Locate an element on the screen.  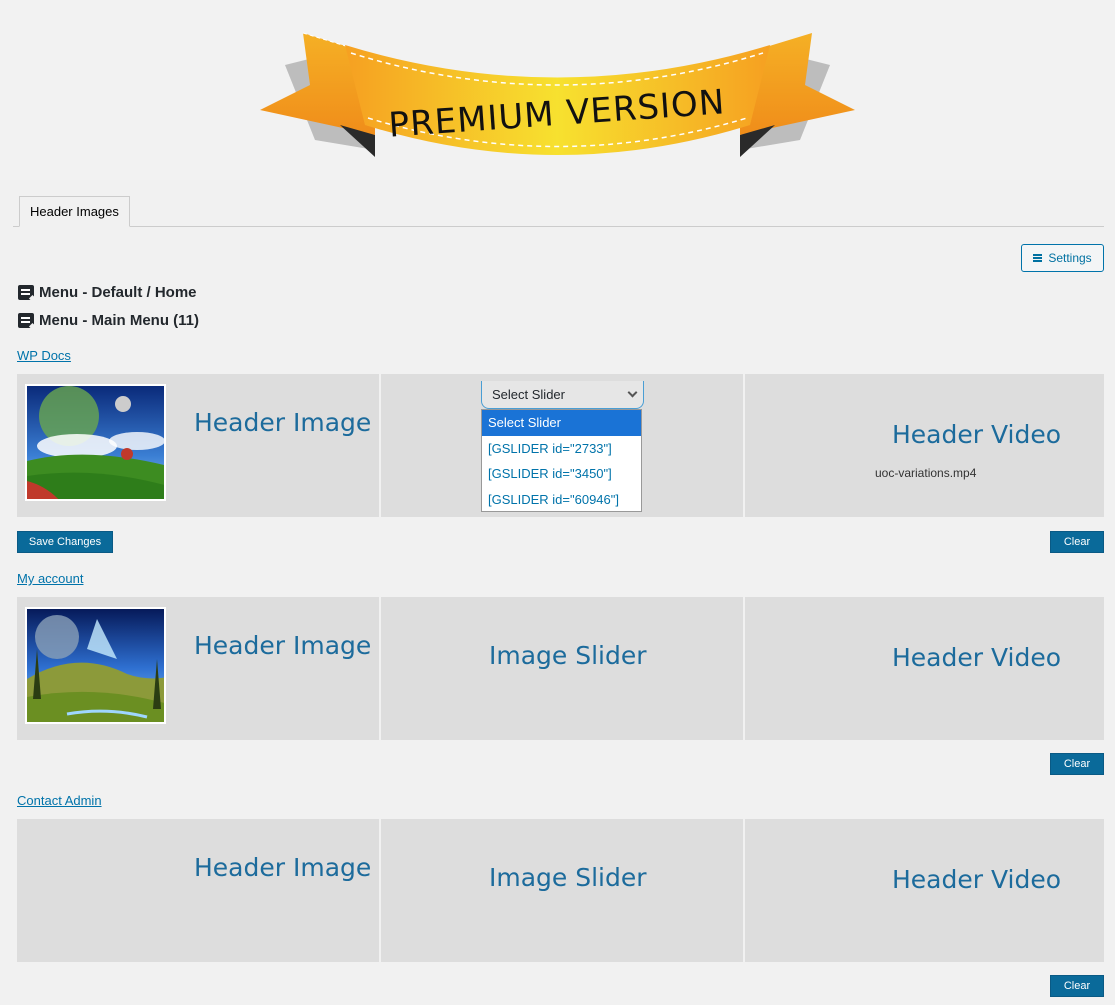
section-row-my-account: Header Image Image Slider Header Video is located at coordinates (560, 668).